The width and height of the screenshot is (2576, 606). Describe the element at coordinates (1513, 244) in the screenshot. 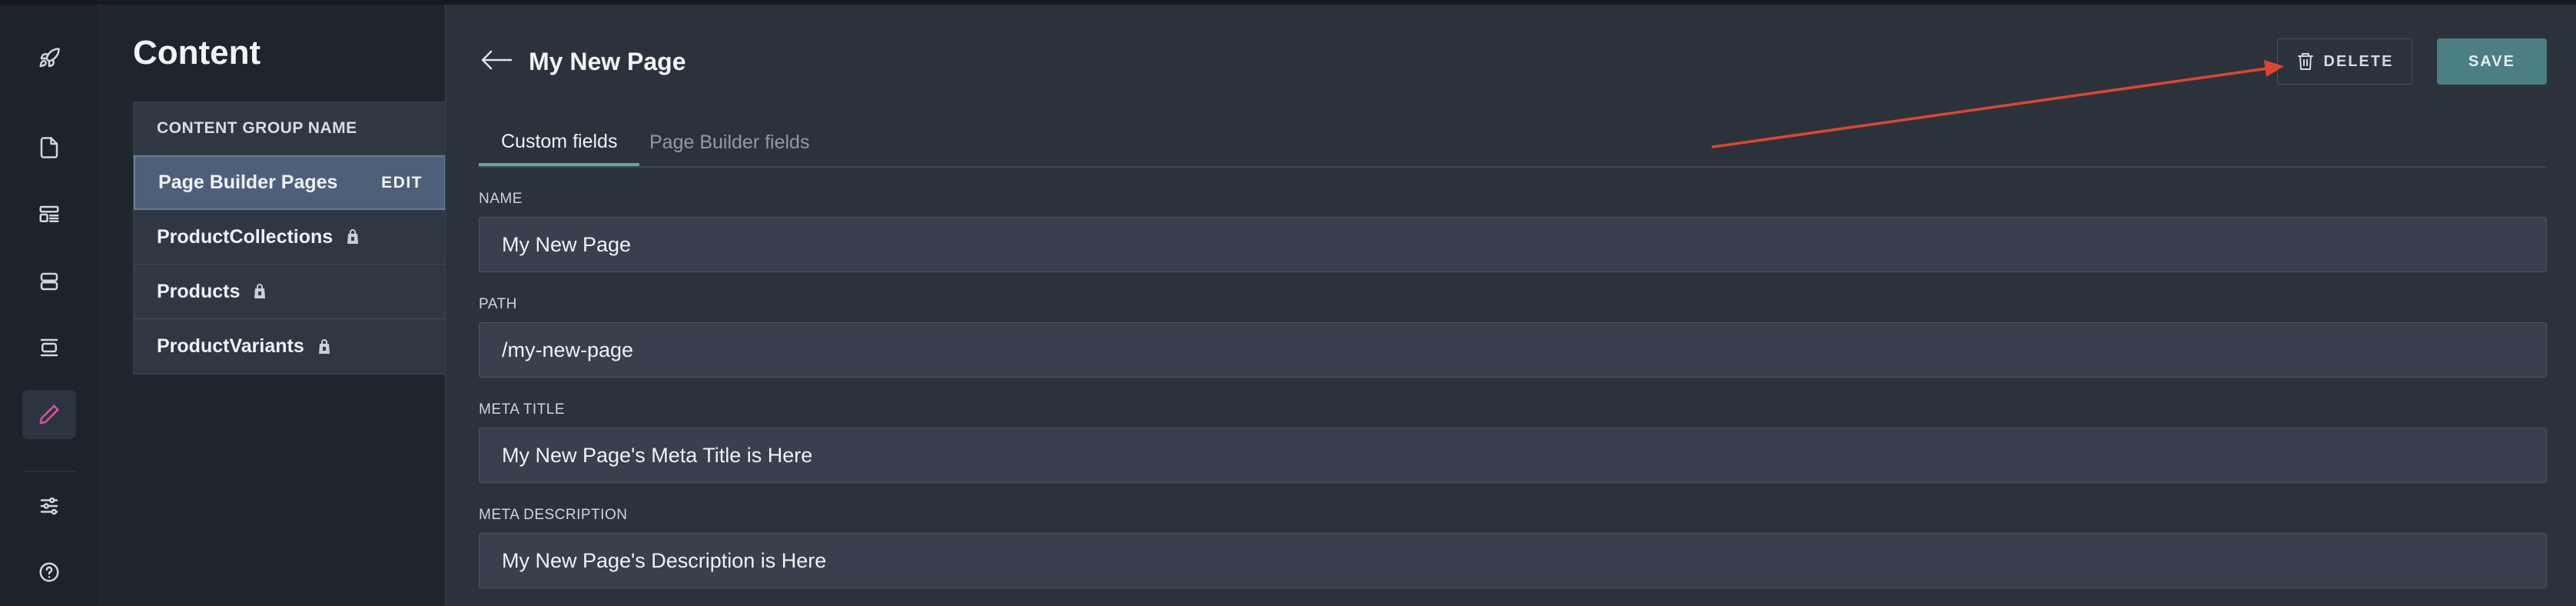

I see `name-field: My New Page` at that location.